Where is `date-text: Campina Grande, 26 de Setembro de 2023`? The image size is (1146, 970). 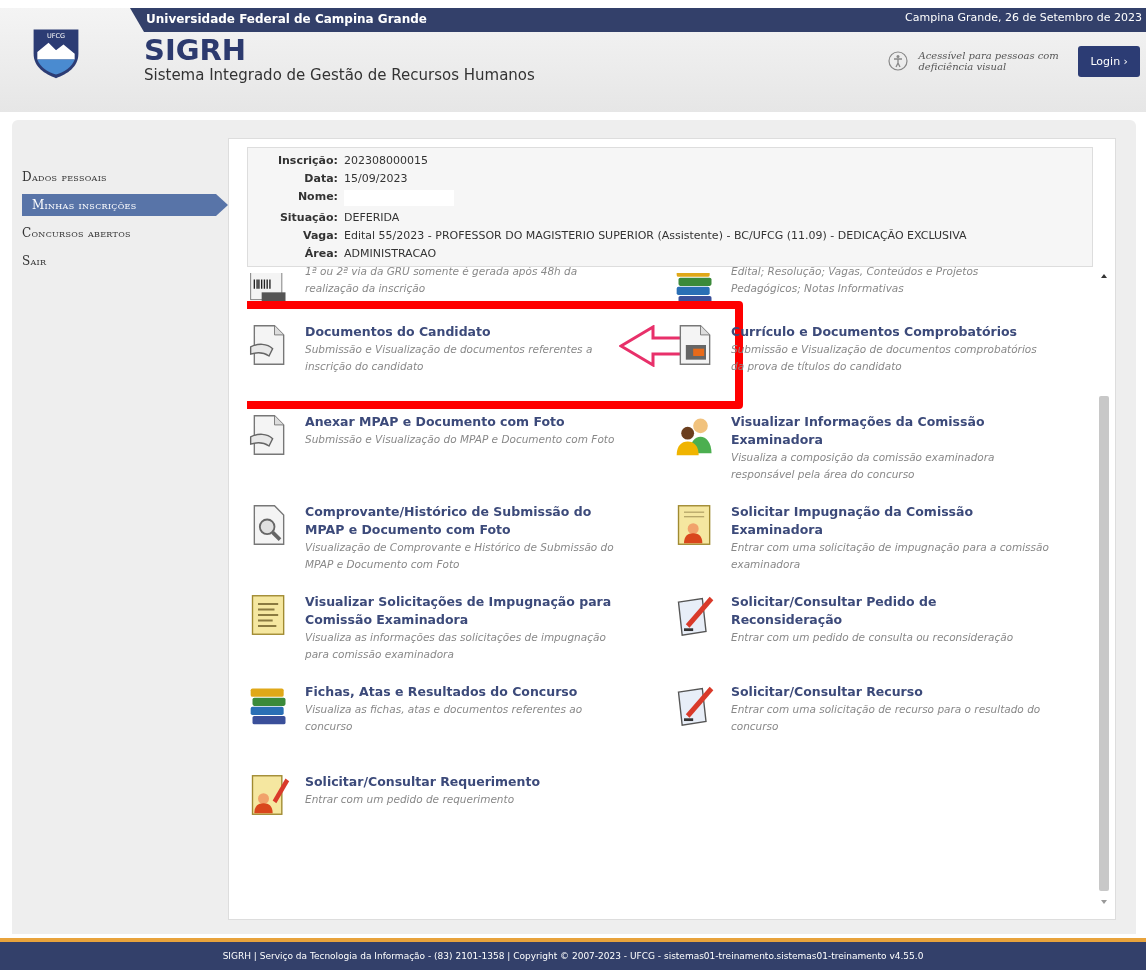
date-text: Campina Grande, 26 de Setembro de 2023 is located at coordinates (1024, 17).